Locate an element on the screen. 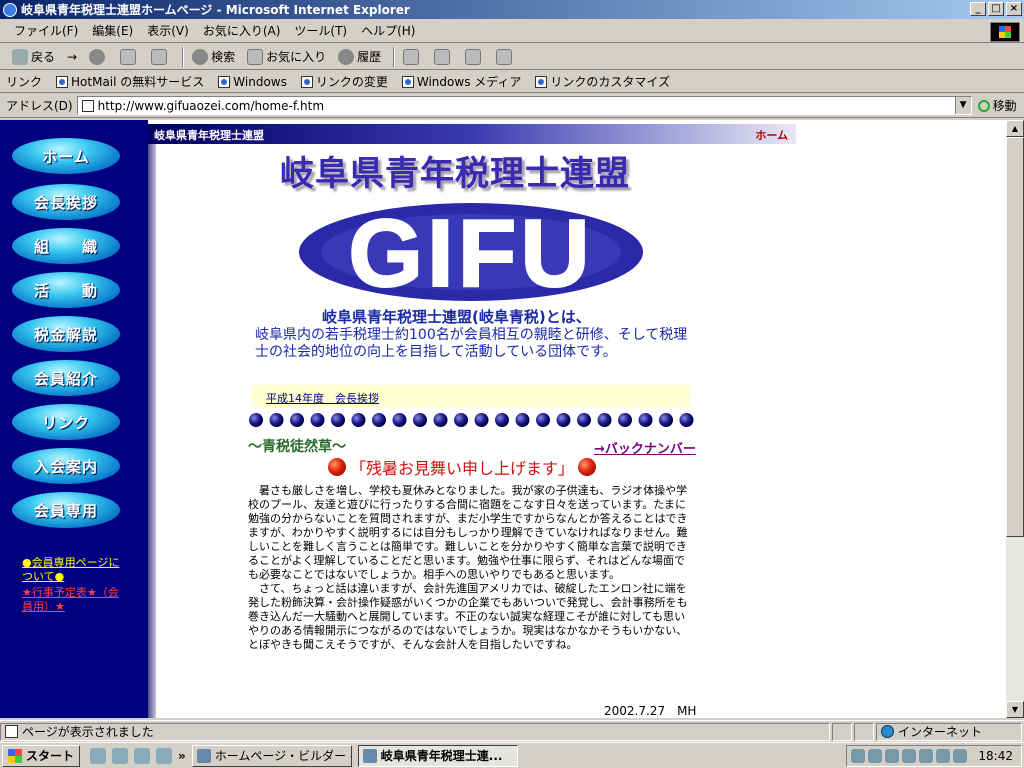 The height and width of the screenshot is (768, 1024). link-label: HotMail の無料サービス is located at coordinates (138, 82).